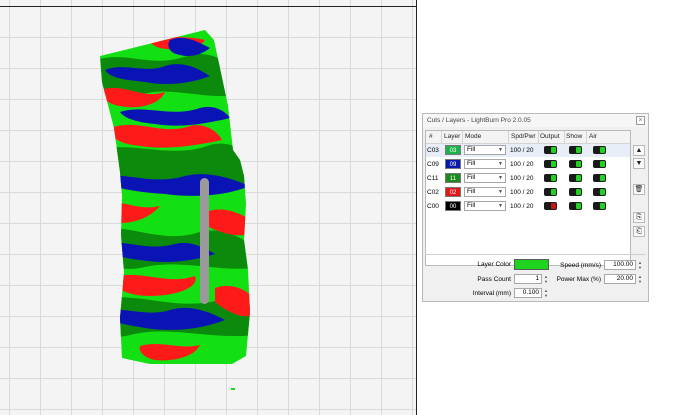  Describe the element at coordinates (640, 120) in the screenshot. I see `close-icon: ×` at that location.